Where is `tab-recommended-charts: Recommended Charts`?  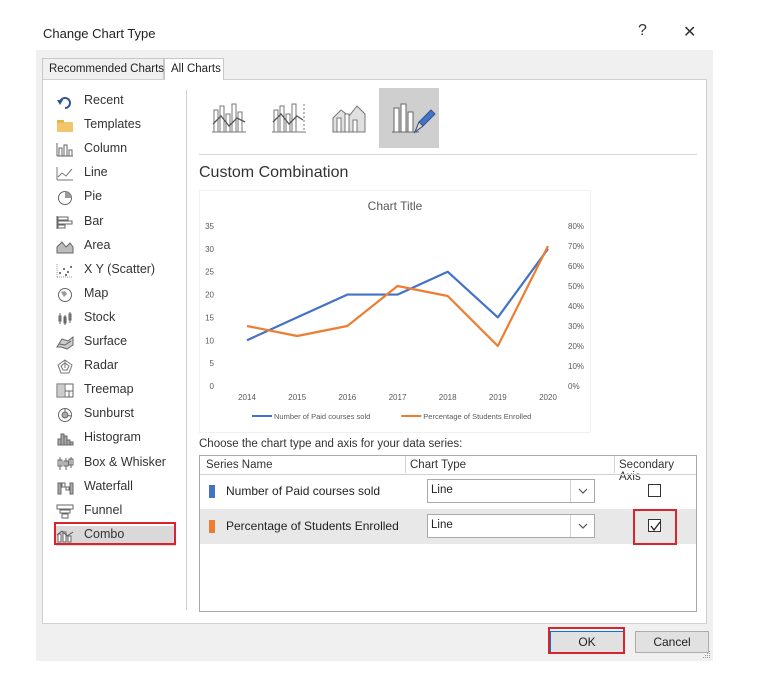 tab-recommended-charts: Recommended Charts is located at coordinates (103, 69).